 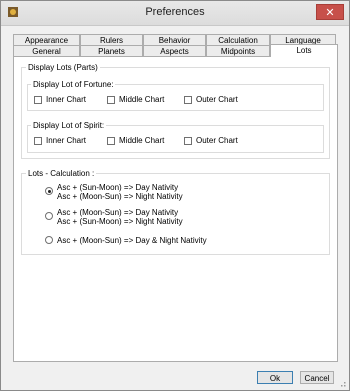 I want to click on fortune-middle-checkbox, so click(x=111, y=100).